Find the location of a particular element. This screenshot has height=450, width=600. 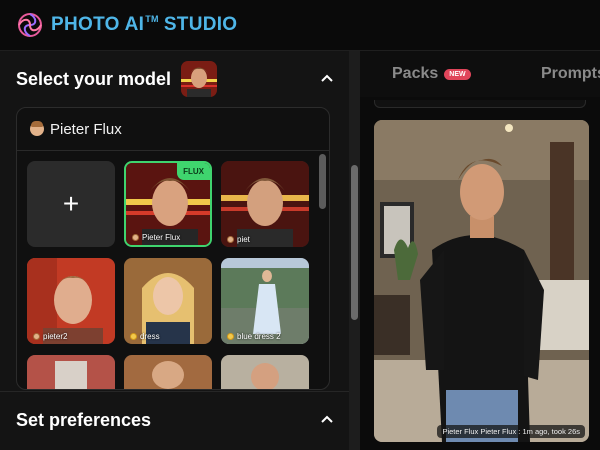

model-tile-label: blue dress 2 is located at coordinates (254, 336).